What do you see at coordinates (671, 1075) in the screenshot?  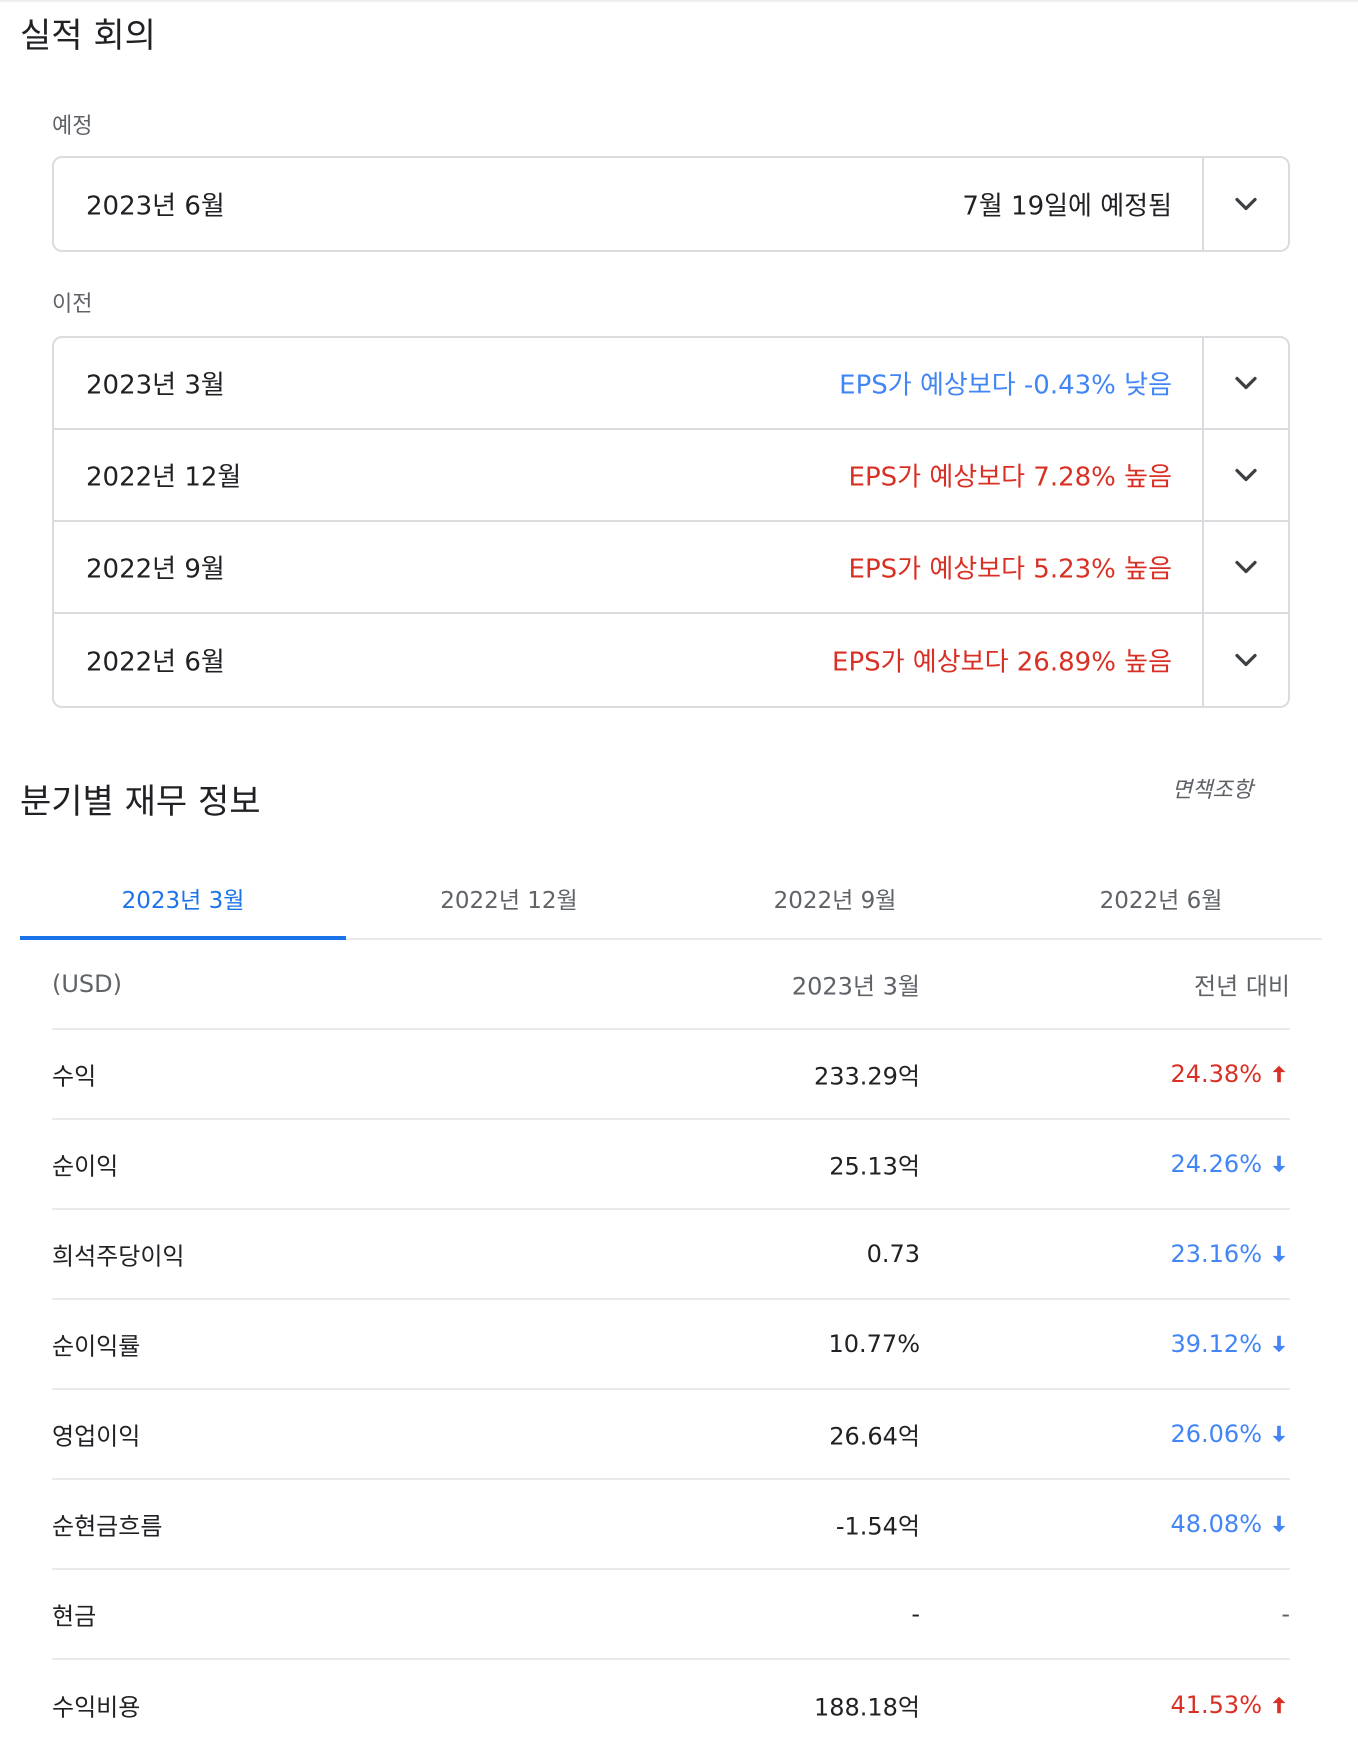 I see `table-row: 수익 233.29억 24.38%` at bounding box center [671, 1075].